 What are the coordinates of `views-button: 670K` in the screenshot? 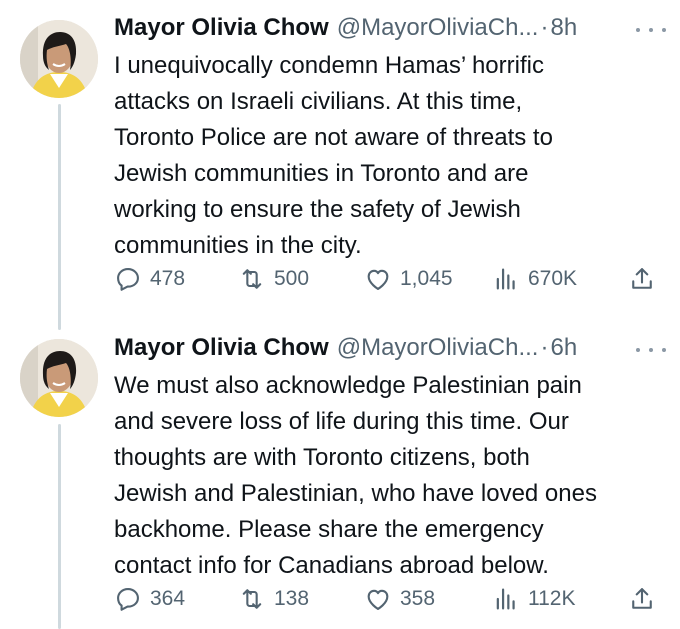 It's located at (534, 279).